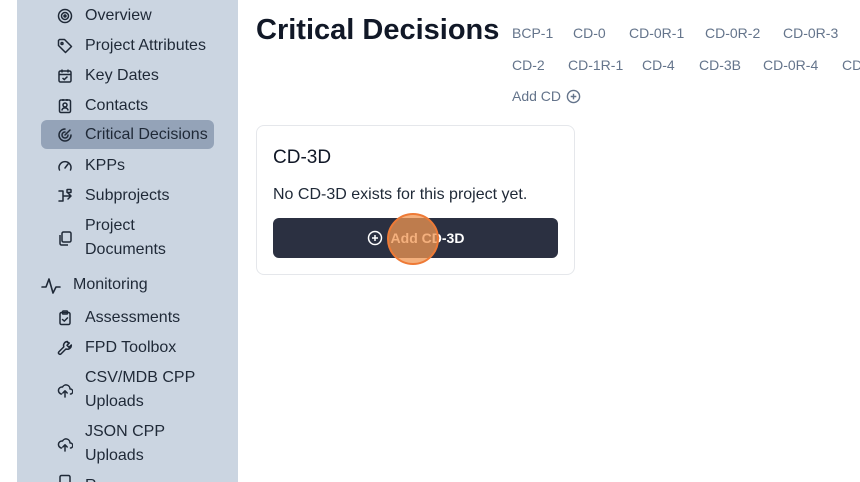 The width and height of the screenshot is (860, 482). Describe the element at coordinates (427, 238) in the screenshot. I see `button-label: Add CD-3D` at that location.